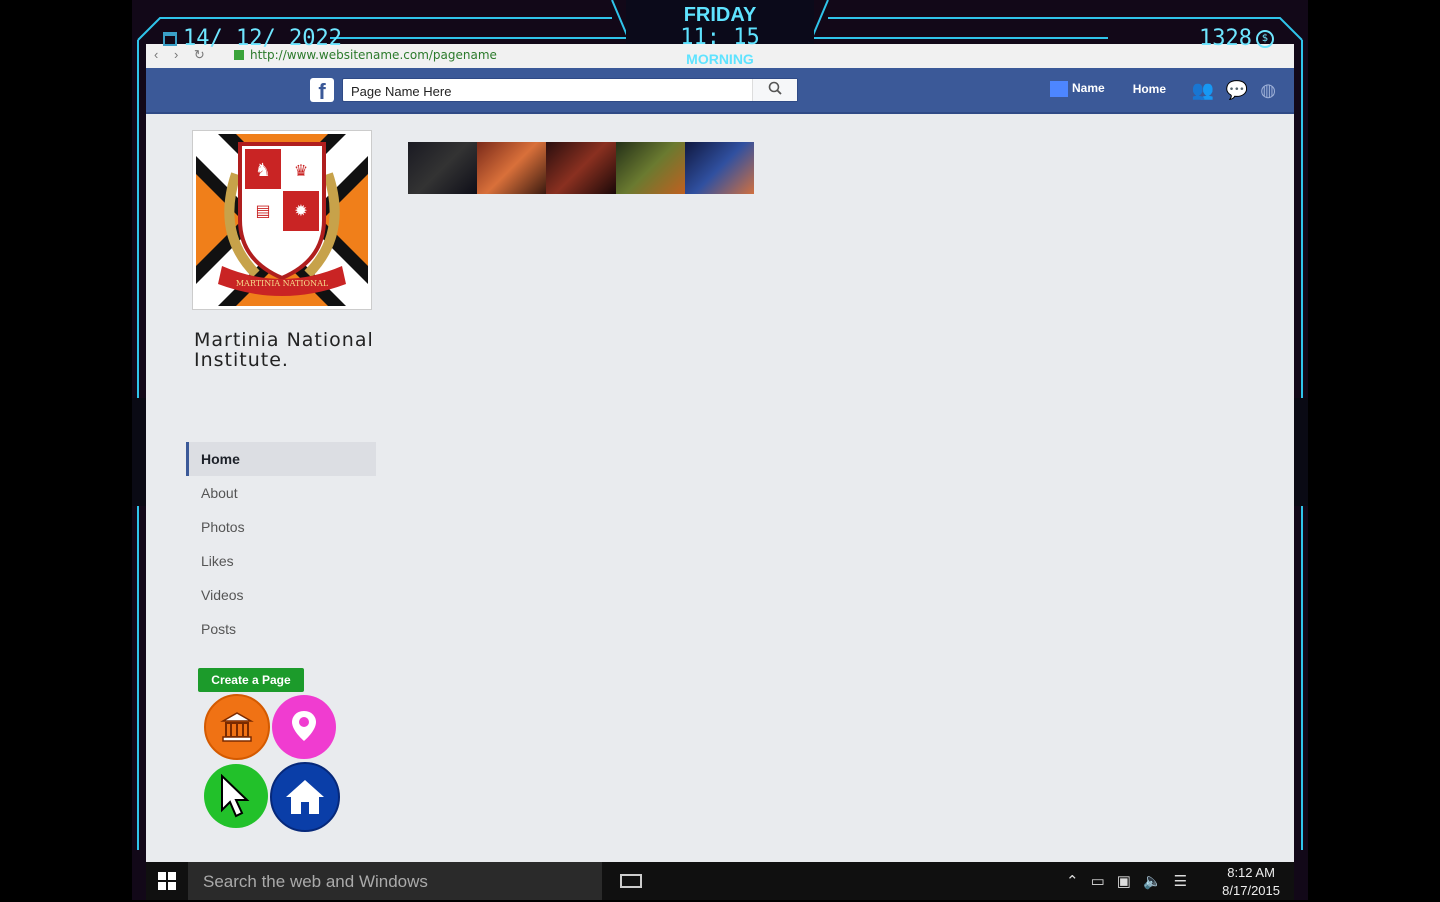 The height and width of the screenshot is (902, 1440). Describe the element at coordinates (281, 629) in the screenshot. I see `sidebar-item-posts: Posts` at that location.